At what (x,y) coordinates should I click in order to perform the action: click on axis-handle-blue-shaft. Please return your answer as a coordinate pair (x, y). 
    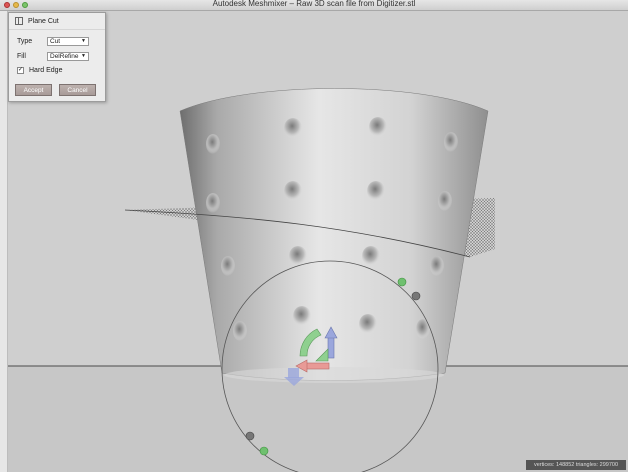
    Looking at the image, I should click on (331, 347).